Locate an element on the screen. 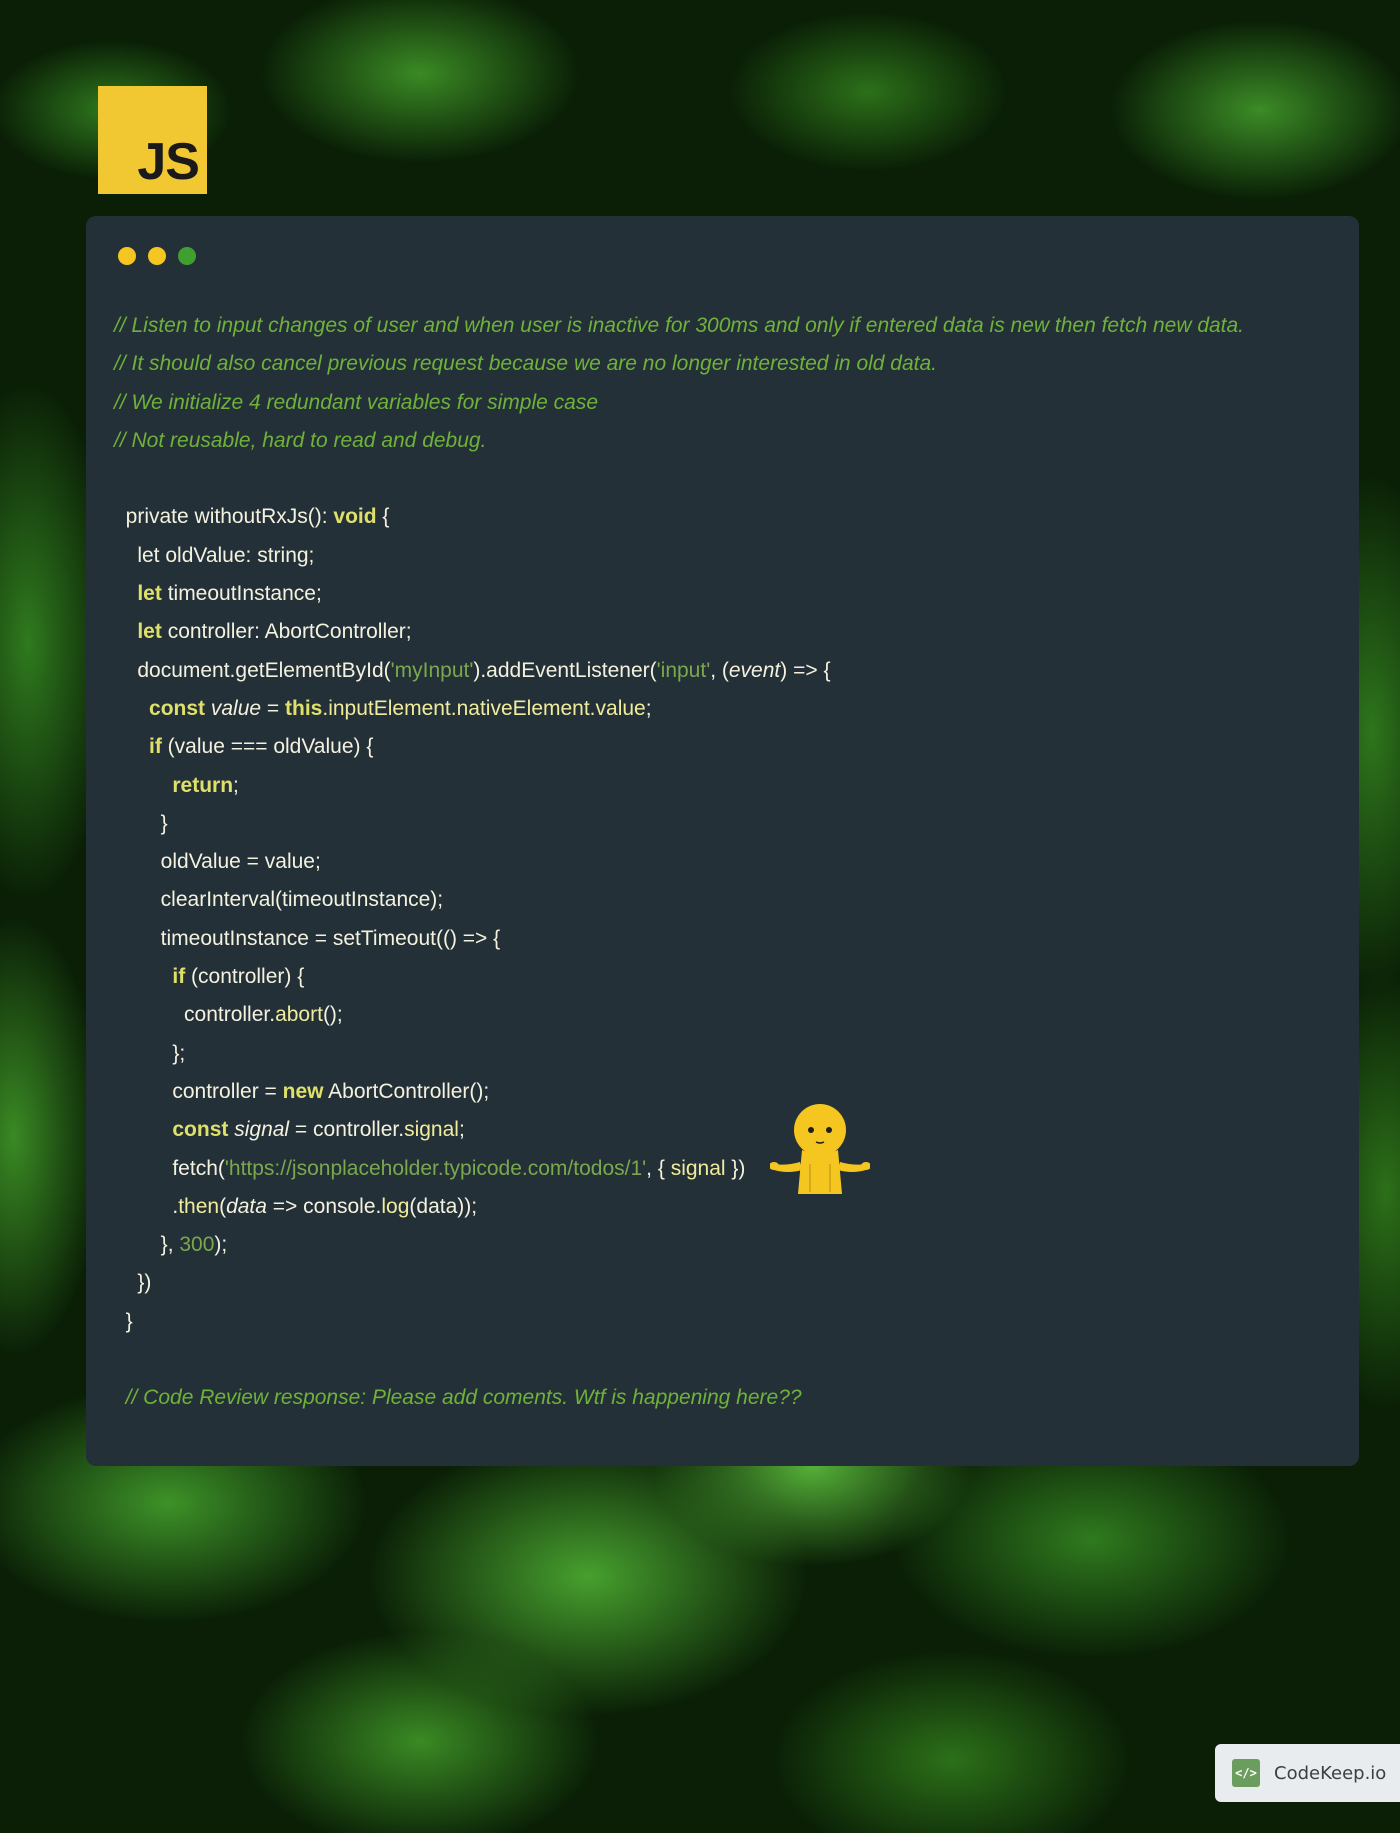 Image resolution: width=1400 pixels, height=1833 pixels. code-token: , { is located at coordinates (658, 1168).